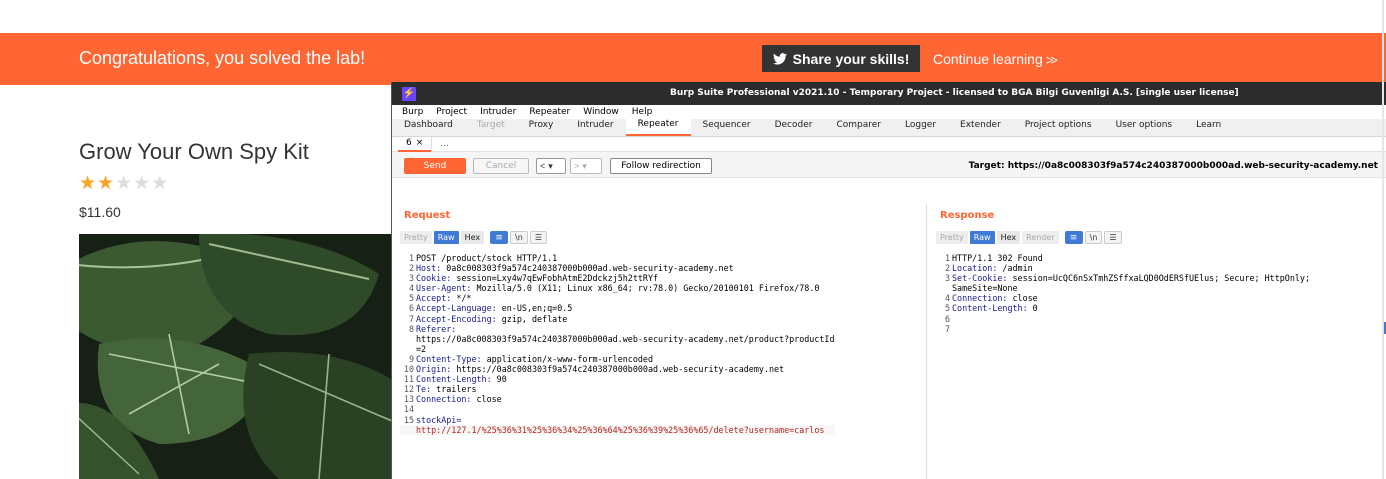  I want to click on chevron-right-icon: >, so click(577, 166).